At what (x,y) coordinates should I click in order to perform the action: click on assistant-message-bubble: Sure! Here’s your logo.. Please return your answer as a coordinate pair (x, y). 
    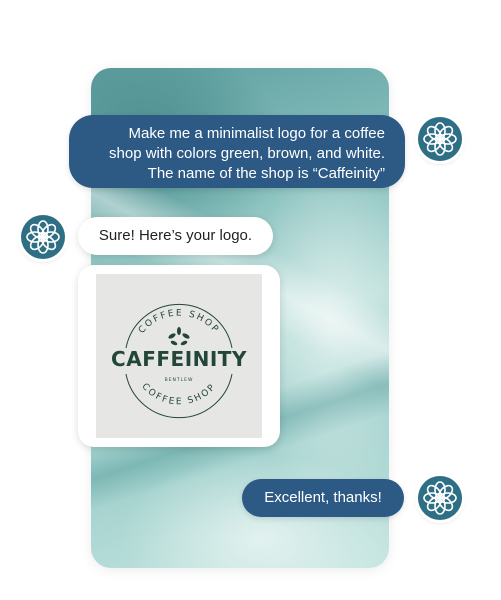
    Looking at the image, I should click on (175, 236).